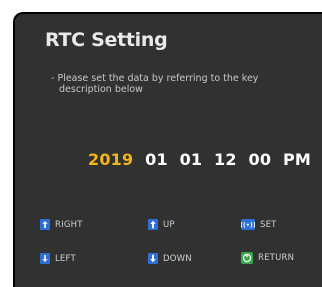 The width and height of the screenshot is (322, 287). What do you see at coordinates (69, 224) in the screenshot?
I see `key-right-label: RIGHT` at bounding box center [69, 224].